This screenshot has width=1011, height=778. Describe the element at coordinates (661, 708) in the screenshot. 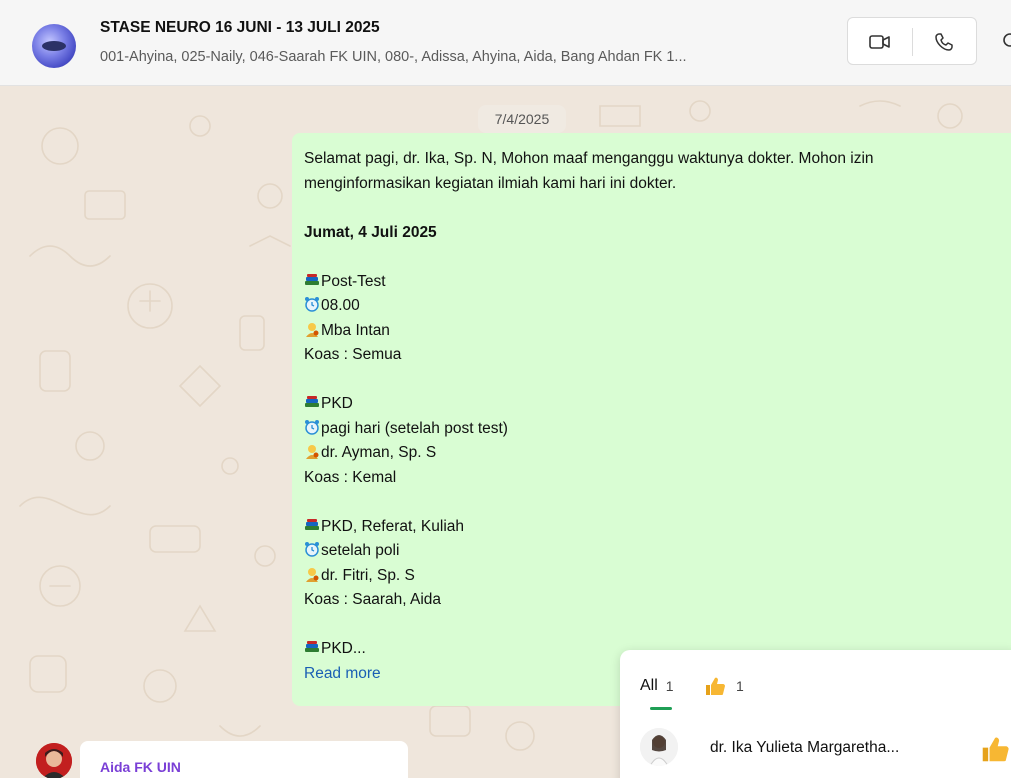

I see `active-tab-indicator` at that location.